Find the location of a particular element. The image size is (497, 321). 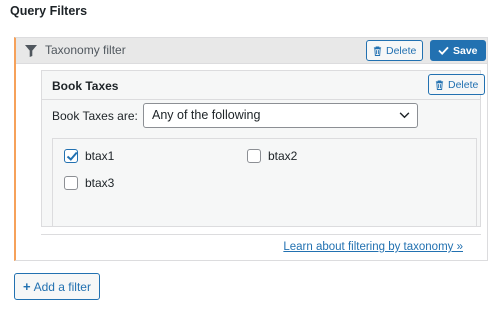

delete-taxonomy-button: Delete is located at coordinates (457, 84).